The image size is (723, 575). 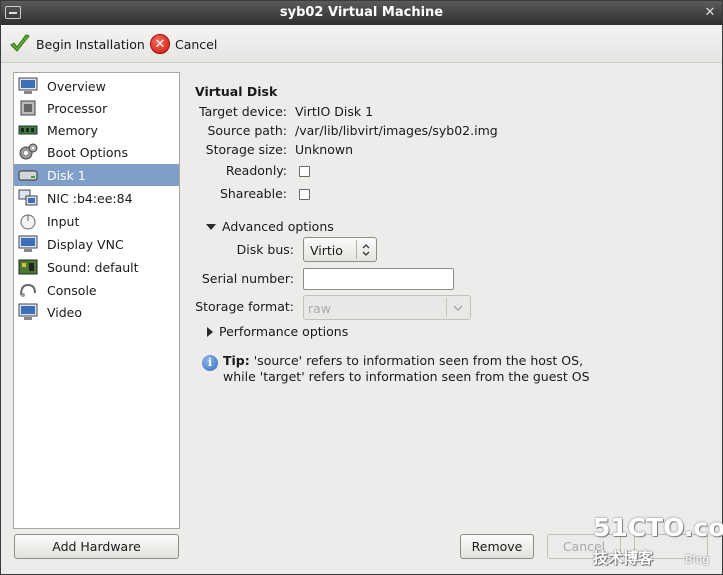 What do you see at coordinates (243, 111) in the screenshot?
I see `target-device-label: Target device:` at bounding box center [243, 111].